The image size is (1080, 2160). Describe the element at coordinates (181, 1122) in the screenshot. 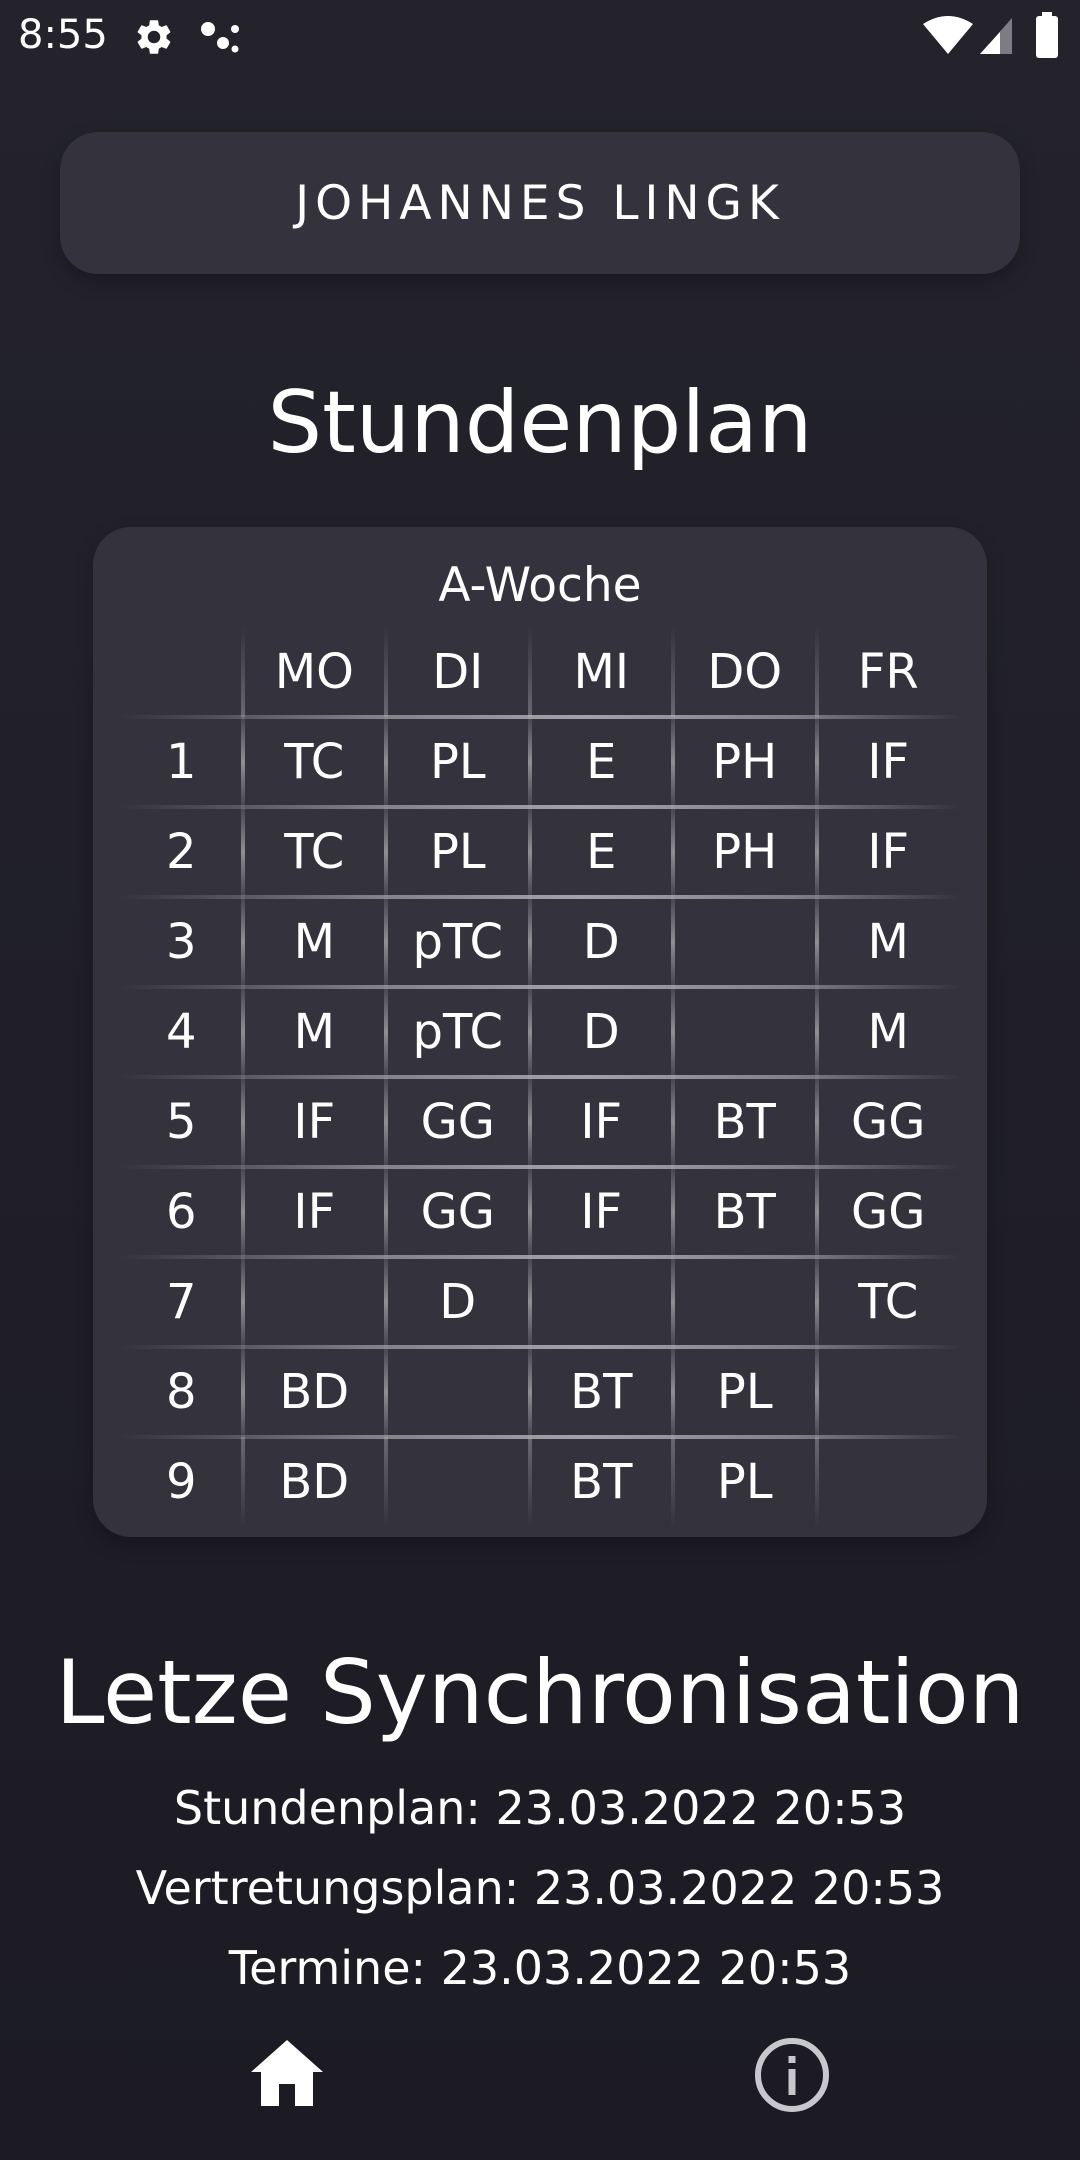

I see `period-number: 5` at that location.